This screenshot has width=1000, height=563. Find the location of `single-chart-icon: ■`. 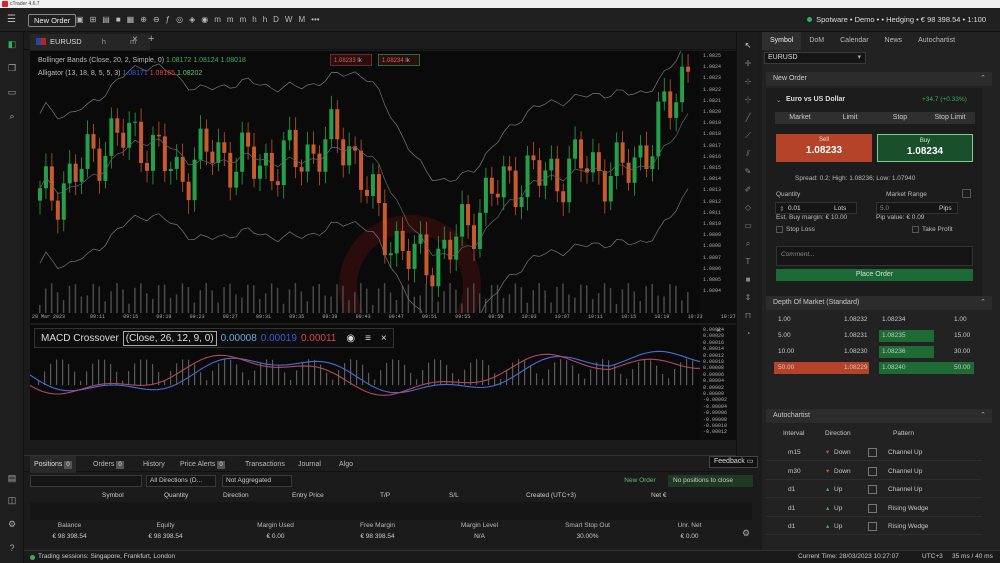

single-chart-icon: ■ is located at coordinates (118, 20).